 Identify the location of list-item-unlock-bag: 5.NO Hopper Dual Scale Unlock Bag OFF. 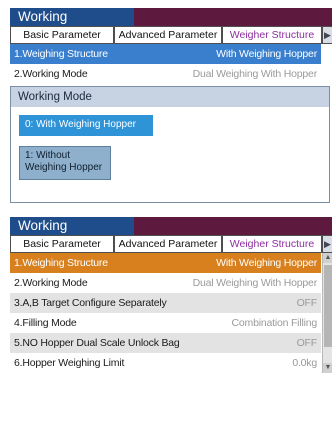
(165, 343).